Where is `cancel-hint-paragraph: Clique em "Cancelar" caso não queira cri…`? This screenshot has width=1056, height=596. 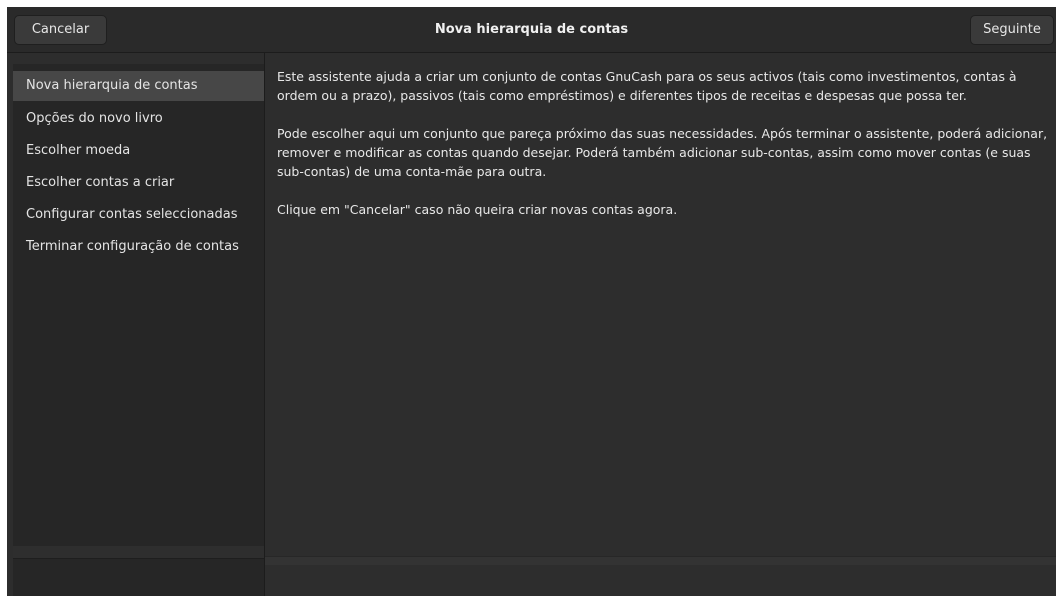 cancel-hint-paragraph: Clique em "Cancelar" caso não queira cri… is located at coordinates (477, 209).